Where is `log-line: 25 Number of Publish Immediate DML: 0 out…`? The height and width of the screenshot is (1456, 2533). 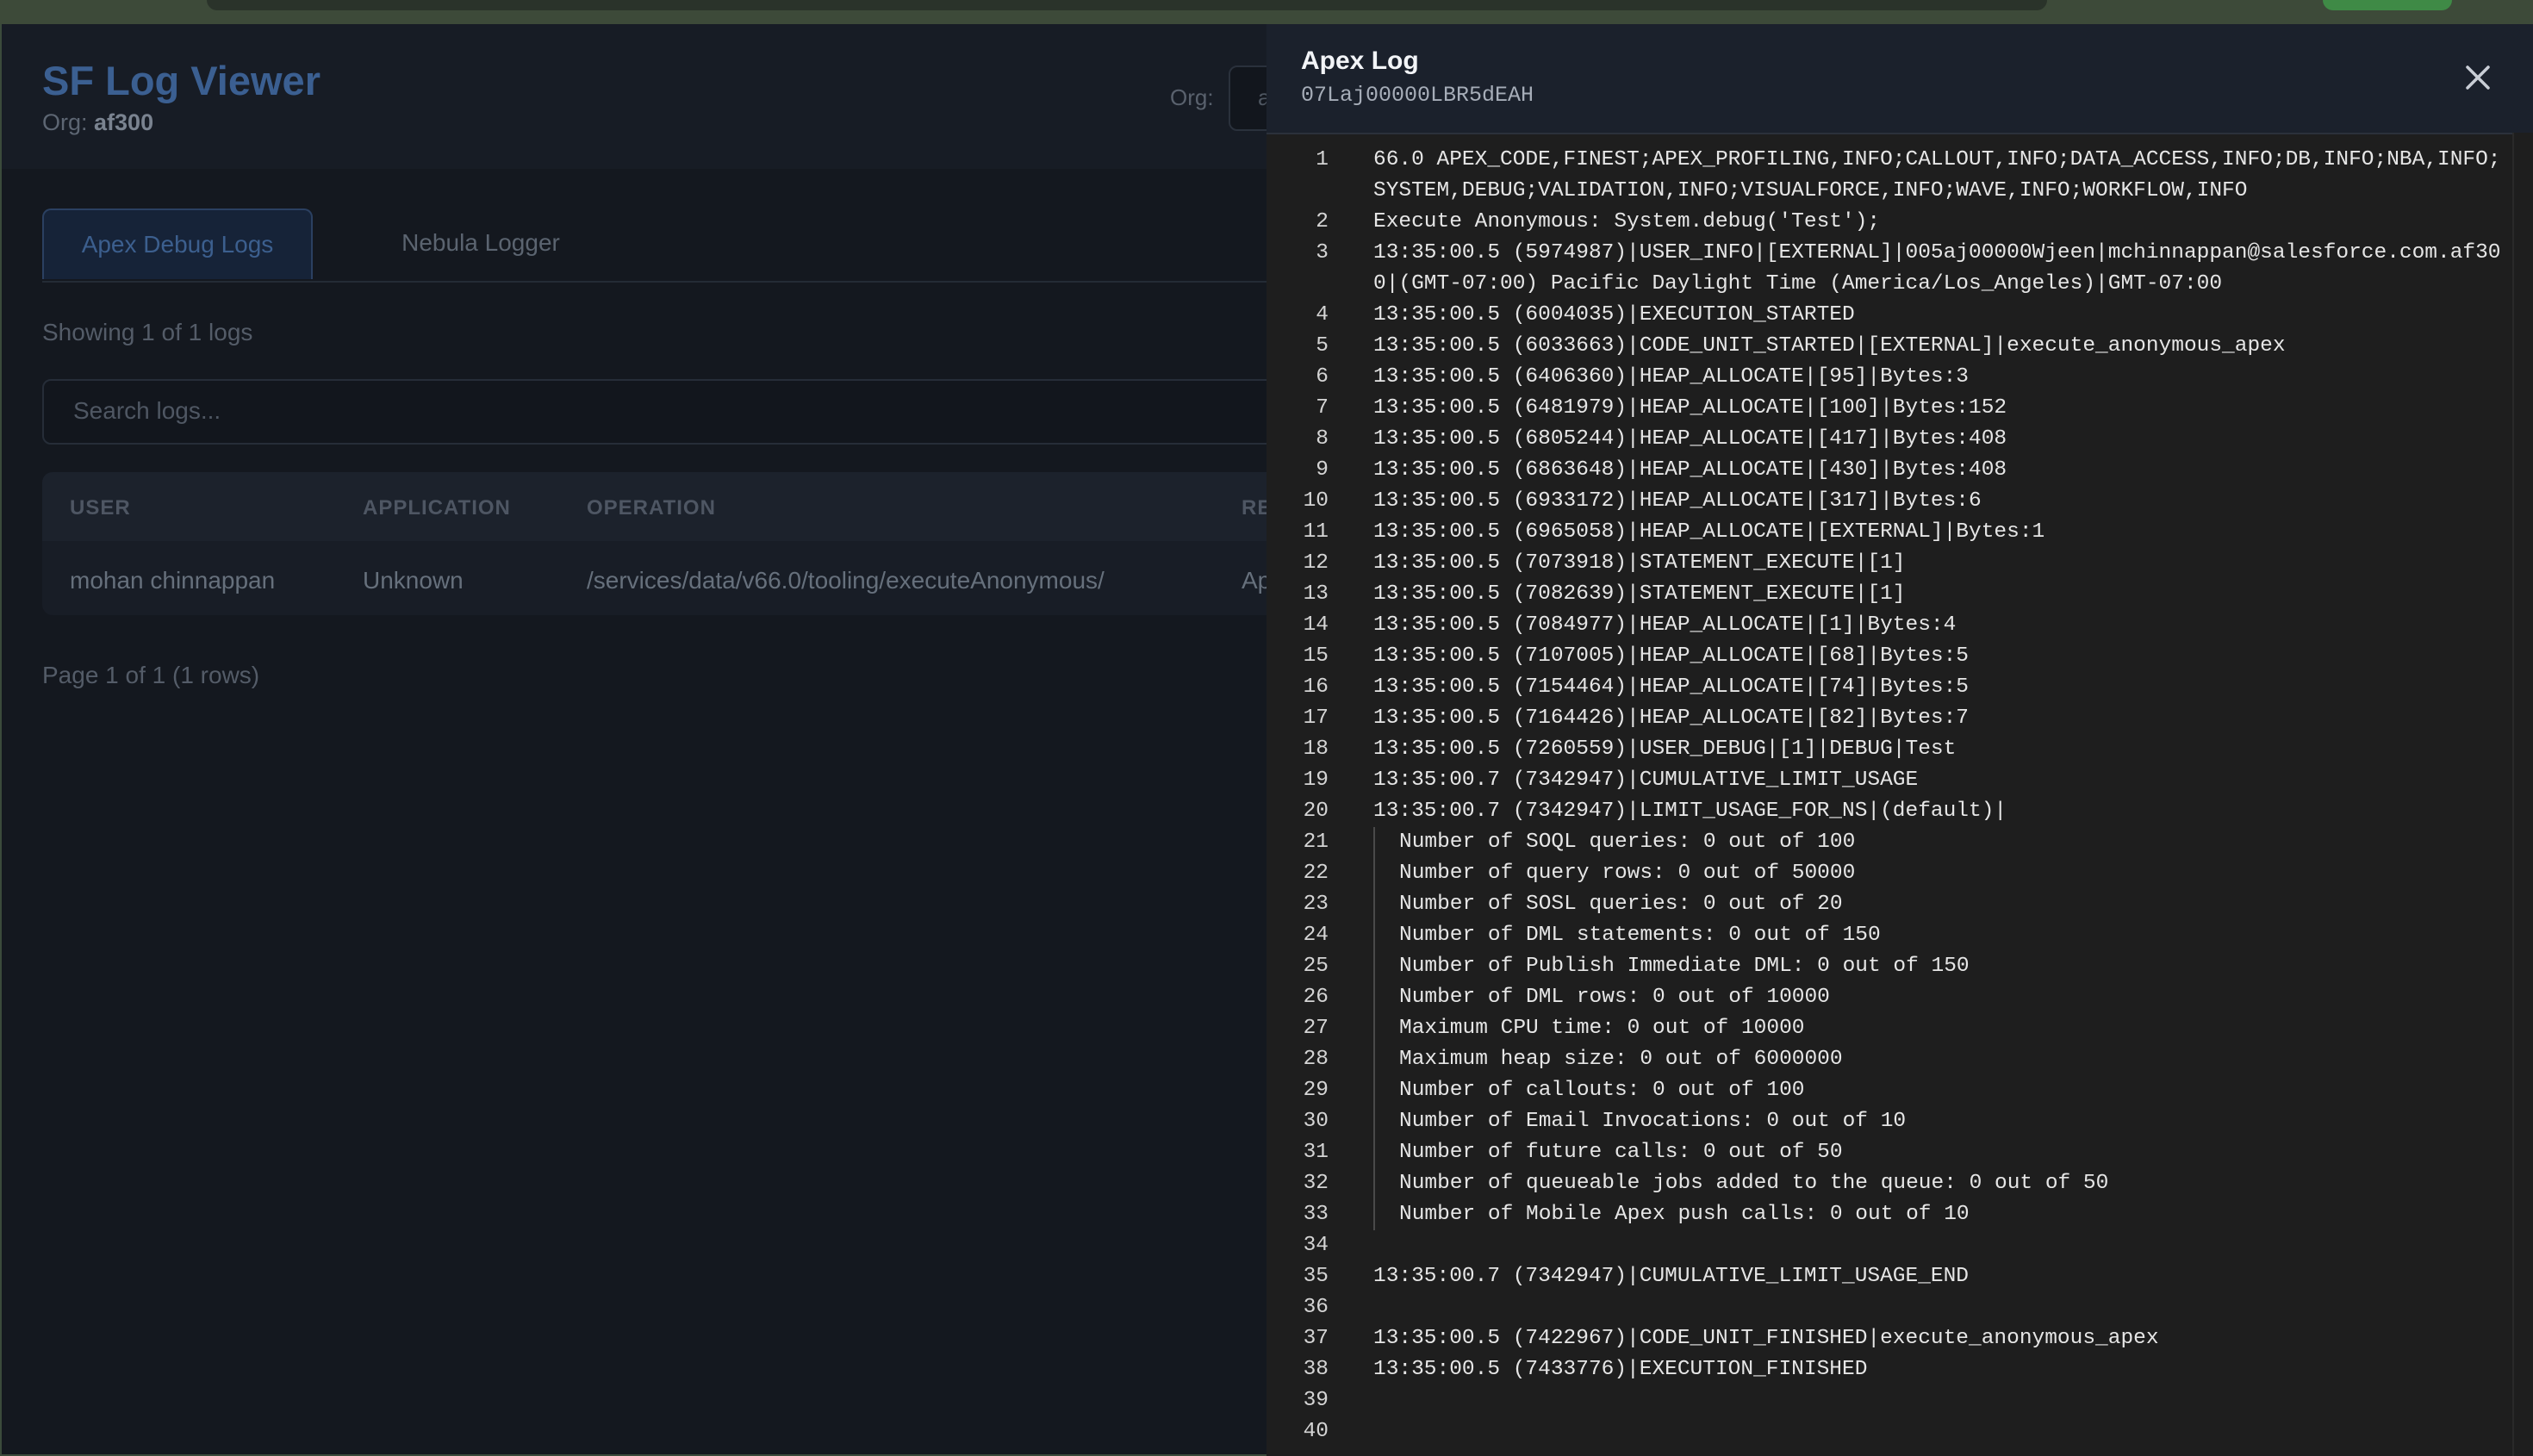
log-line: 25 Number of Publish Immediate DML: 0 out… is located at coordinates (1889, 967).